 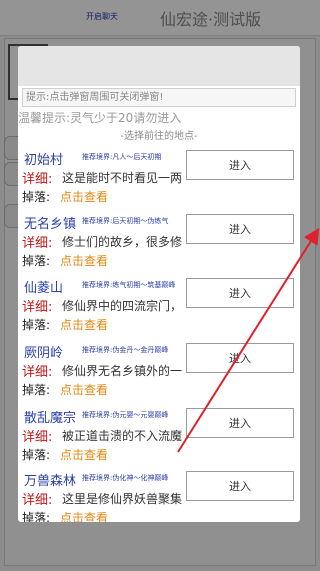 What do you see at coordinates (125, 415) in the screenshot?
I see `location-realm: 推荐境界:伪元婴～元婴巅峰` at bounding box center [125, 415].